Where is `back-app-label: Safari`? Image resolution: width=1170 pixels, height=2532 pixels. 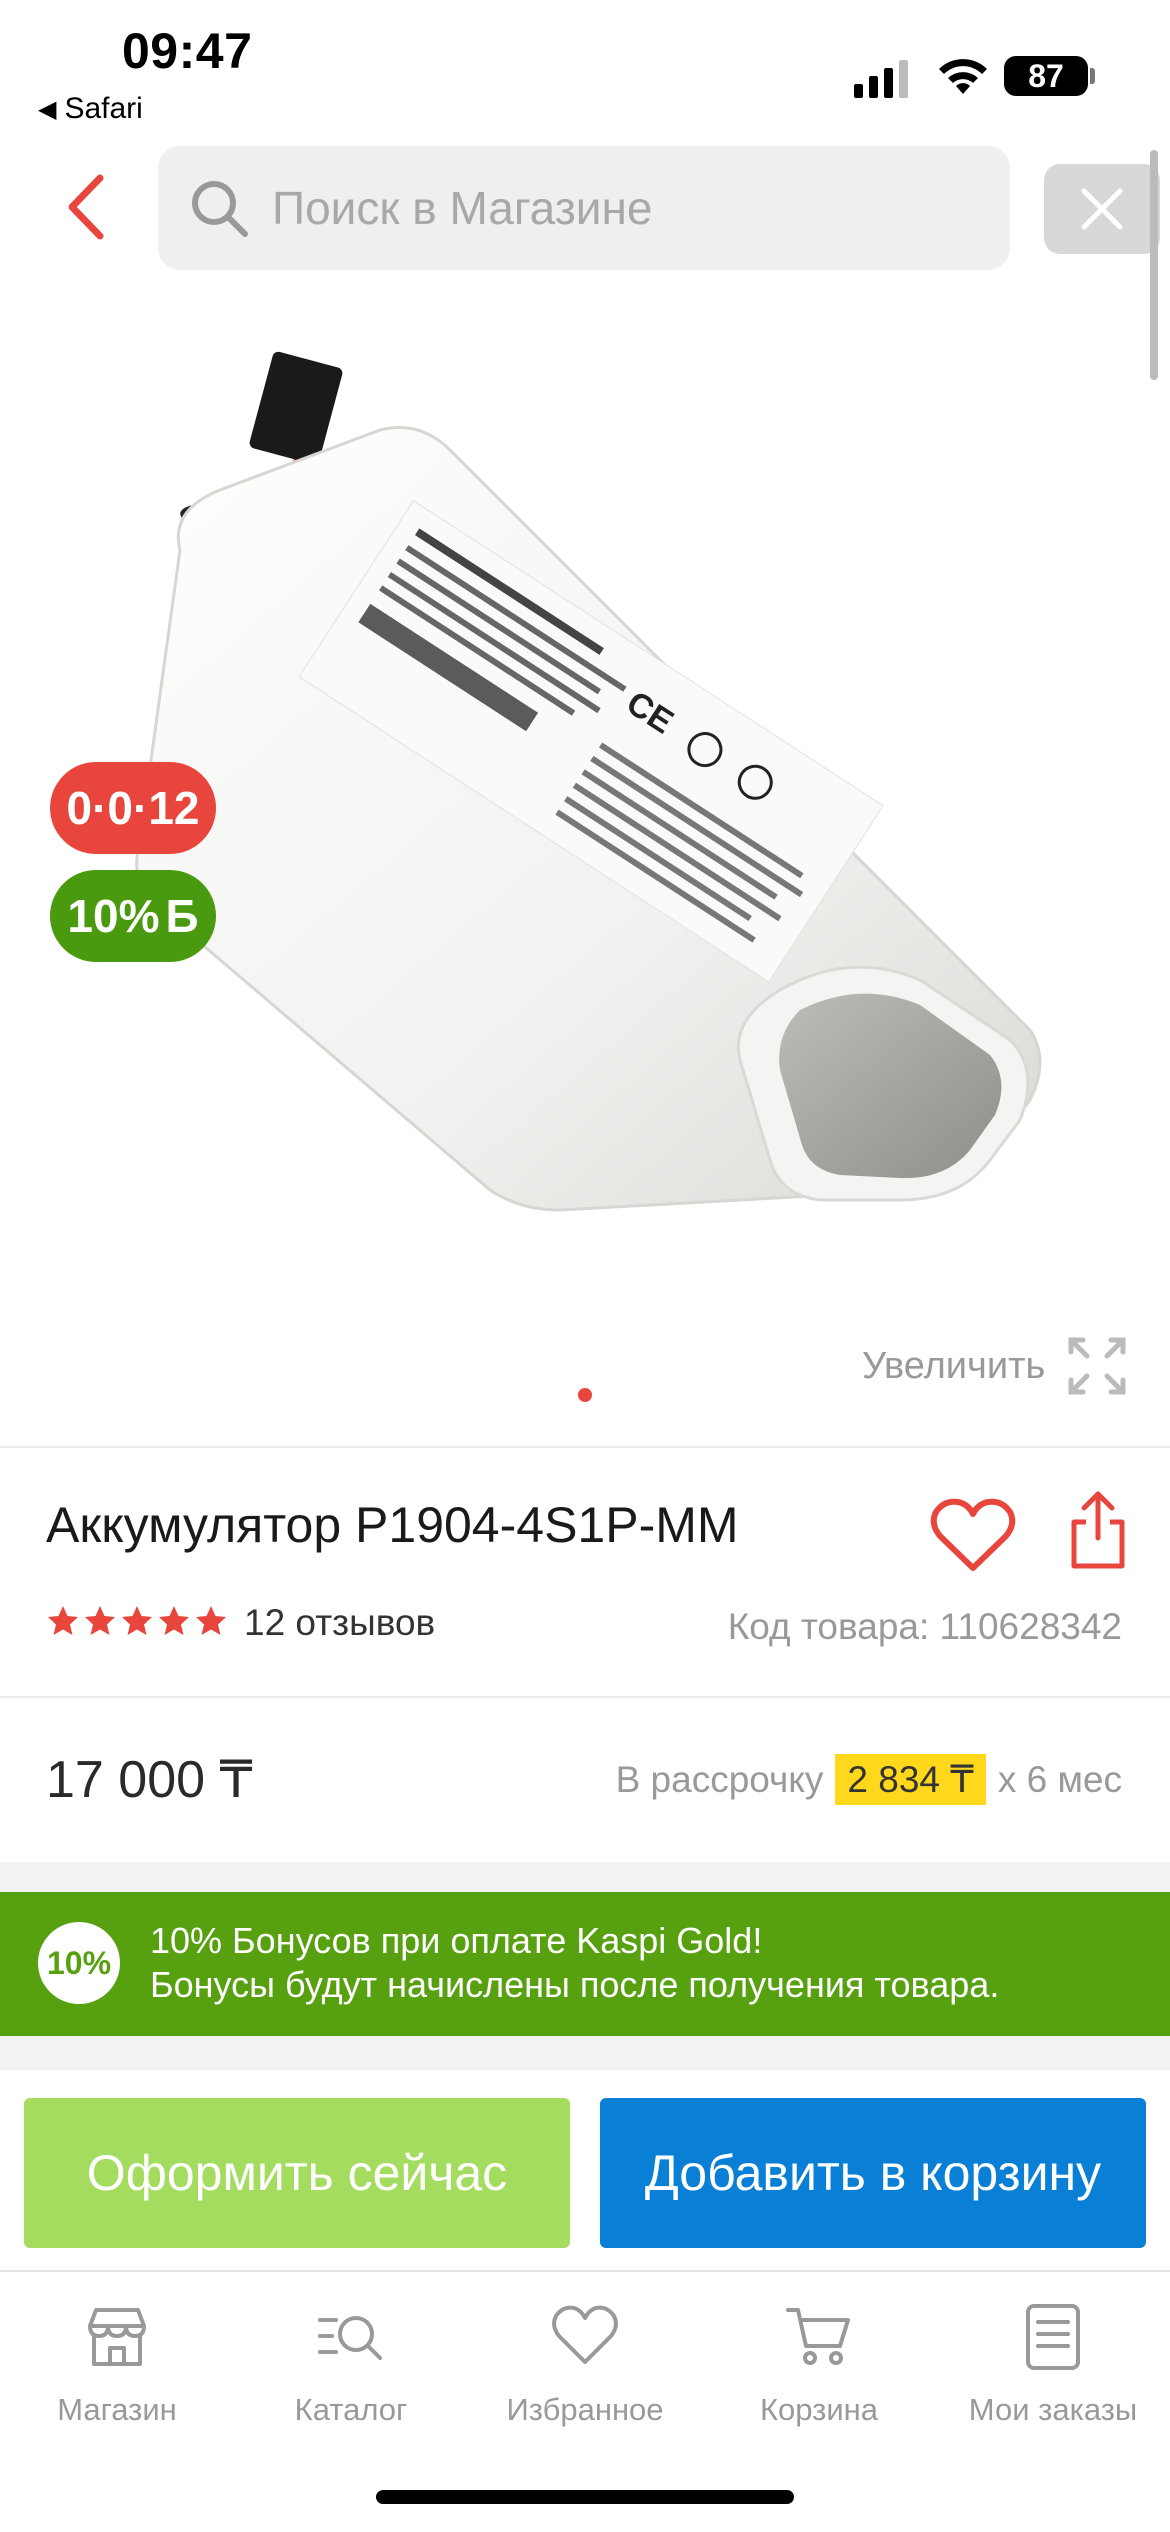 back-app-label: Safari is located at coordinates (103, 108).